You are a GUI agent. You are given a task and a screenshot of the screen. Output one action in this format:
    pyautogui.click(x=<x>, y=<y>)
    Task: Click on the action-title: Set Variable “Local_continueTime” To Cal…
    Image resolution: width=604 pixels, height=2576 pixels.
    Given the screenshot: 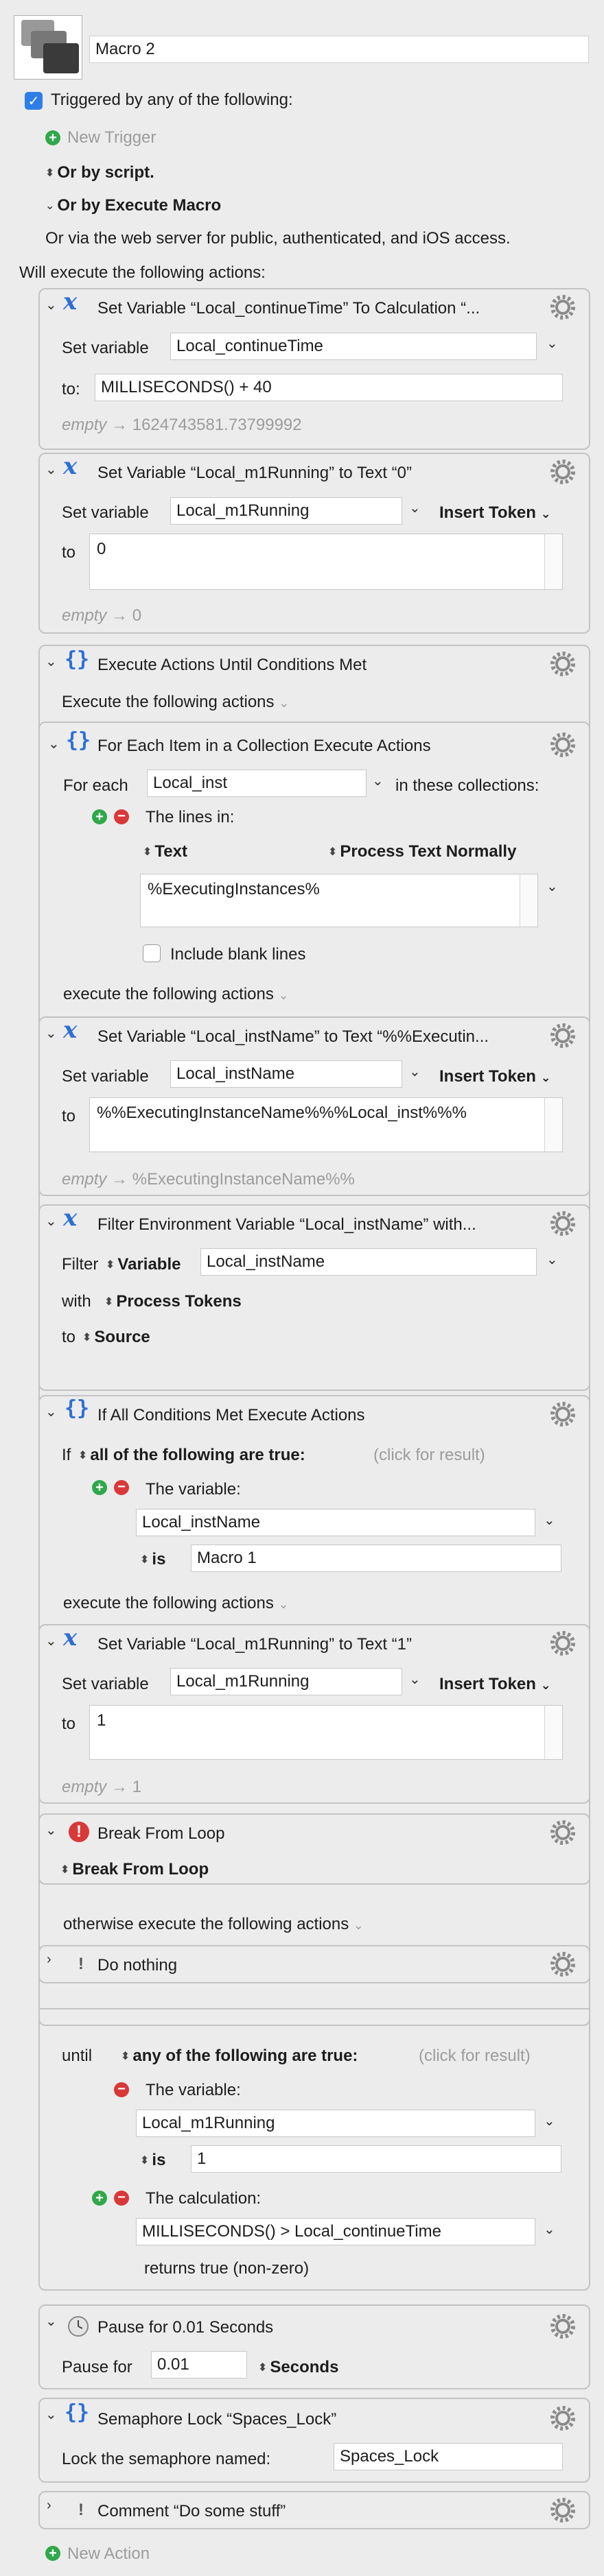 What is the action you would take?
    pyautogui.click(x=288, y=308)
    